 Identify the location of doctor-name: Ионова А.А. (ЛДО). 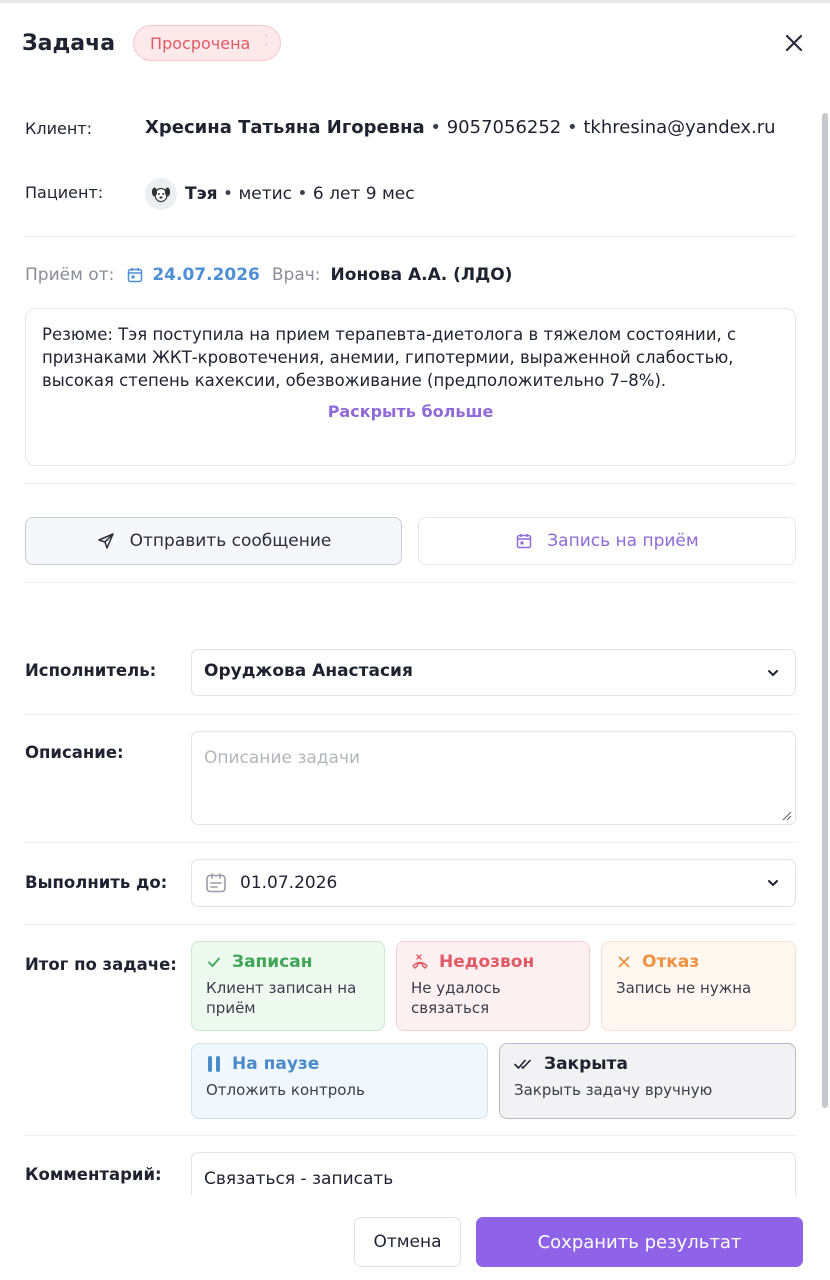
(421, 275).